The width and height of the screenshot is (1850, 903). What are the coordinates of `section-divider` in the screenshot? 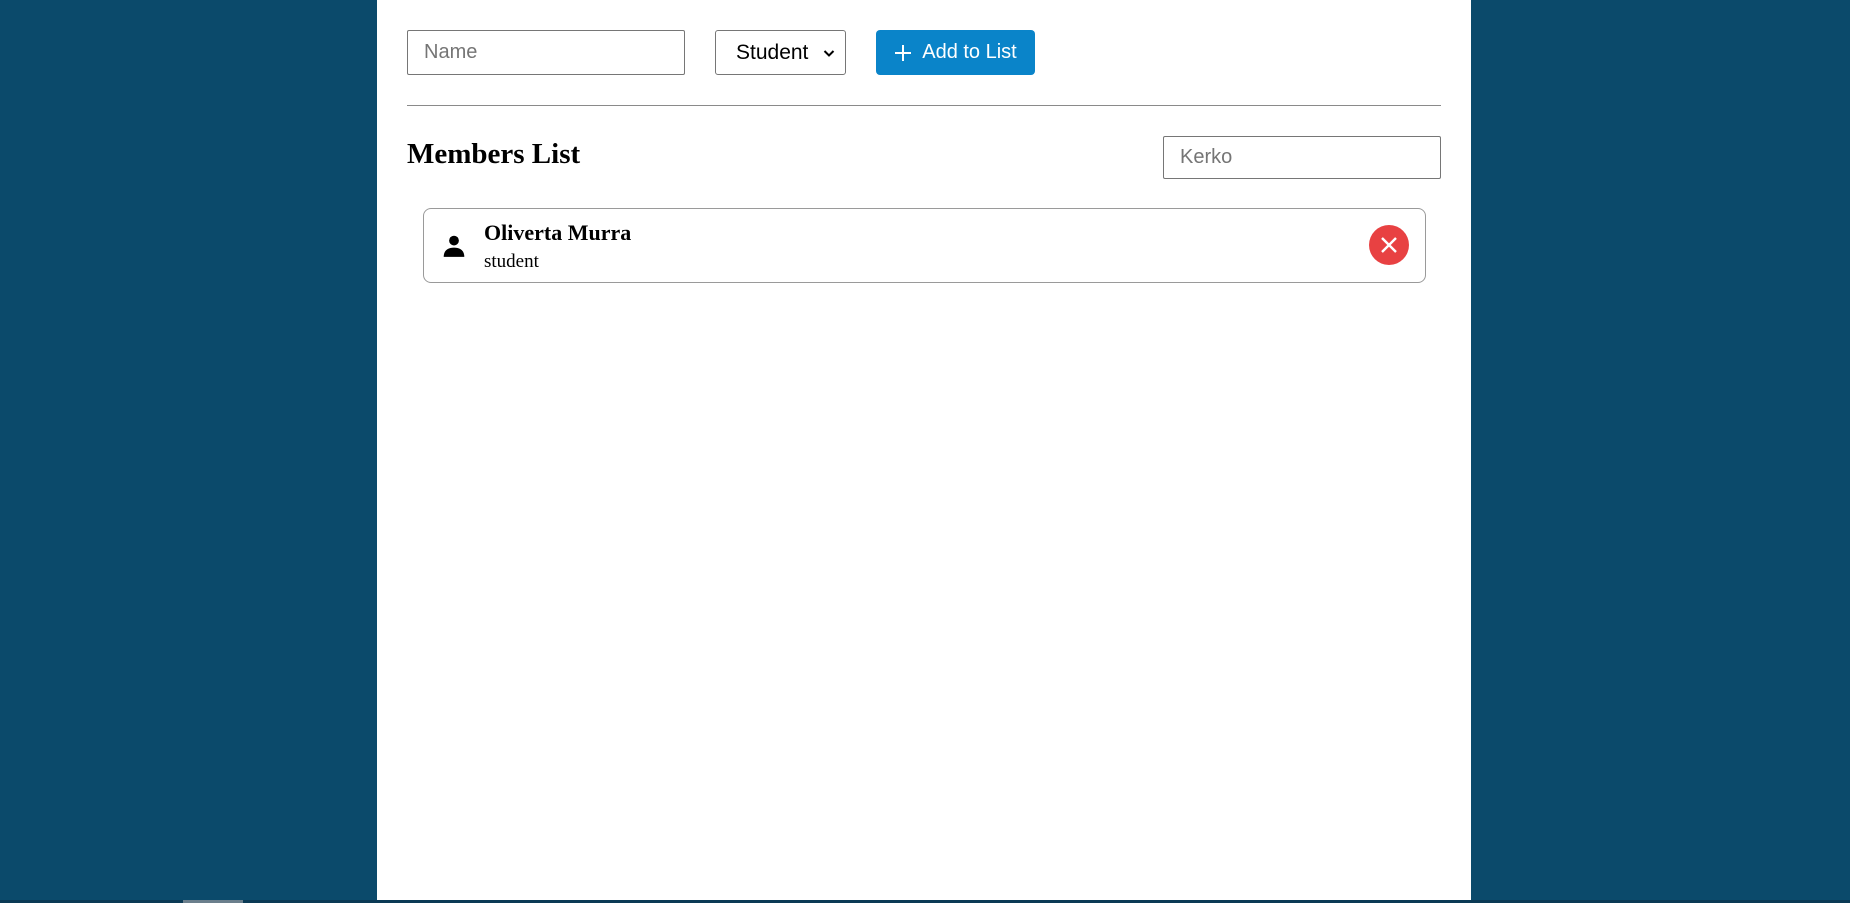 It's located at (924, 105).